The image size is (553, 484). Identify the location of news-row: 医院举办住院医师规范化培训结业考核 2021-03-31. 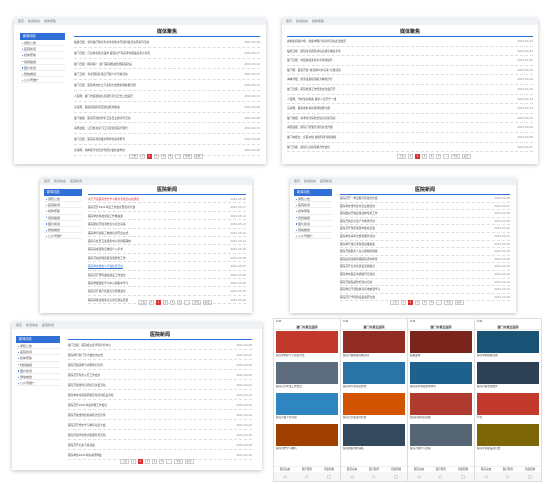
(160, 395).